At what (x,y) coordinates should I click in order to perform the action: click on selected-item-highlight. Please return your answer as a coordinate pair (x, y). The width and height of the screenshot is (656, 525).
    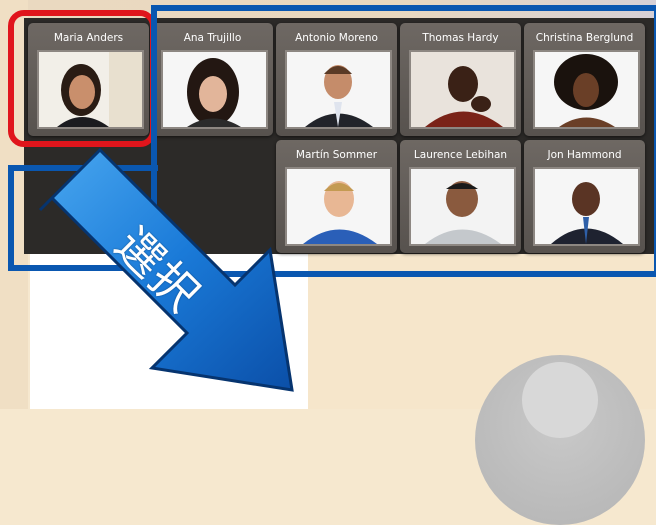
    Looking at the image, I should click on (82, 78).